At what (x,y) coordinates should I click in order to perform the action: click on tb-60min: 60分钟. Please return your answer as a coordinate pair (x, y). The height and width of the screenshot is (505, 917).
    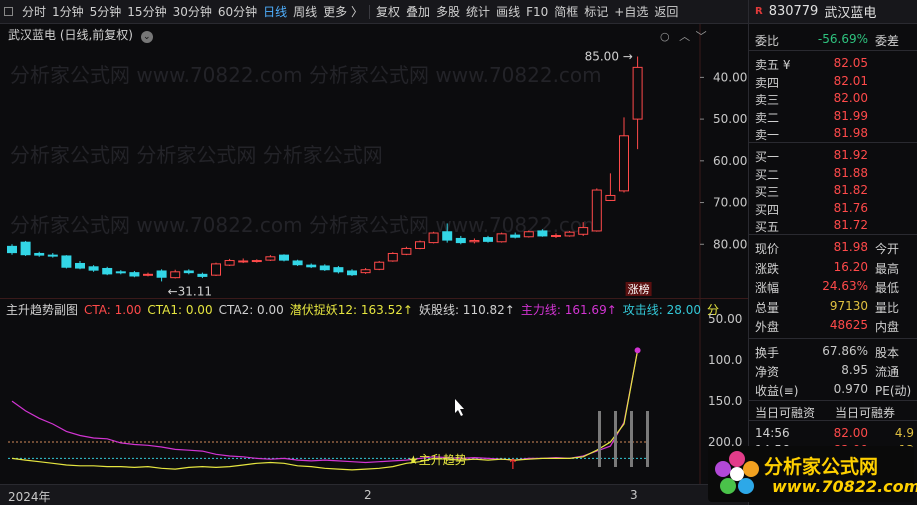
    Looking at the image, I should click on (237, 11).